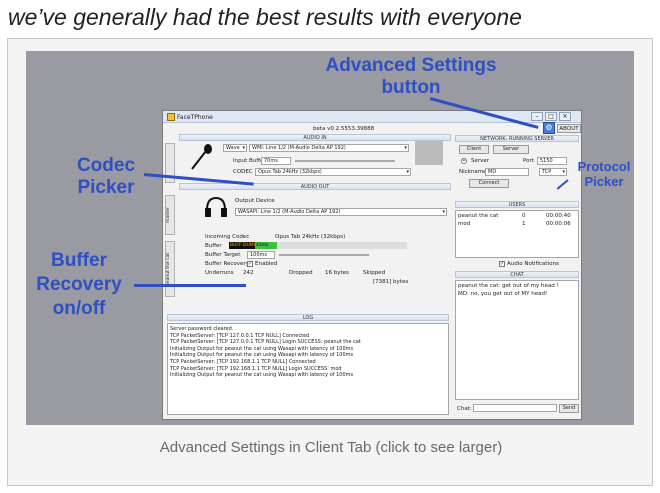  What do you see at coordinates (517, 138) in the screenshot?
I see `network-header: NETWORK: RUNNING SERVER` at bounding box center [517, 138].